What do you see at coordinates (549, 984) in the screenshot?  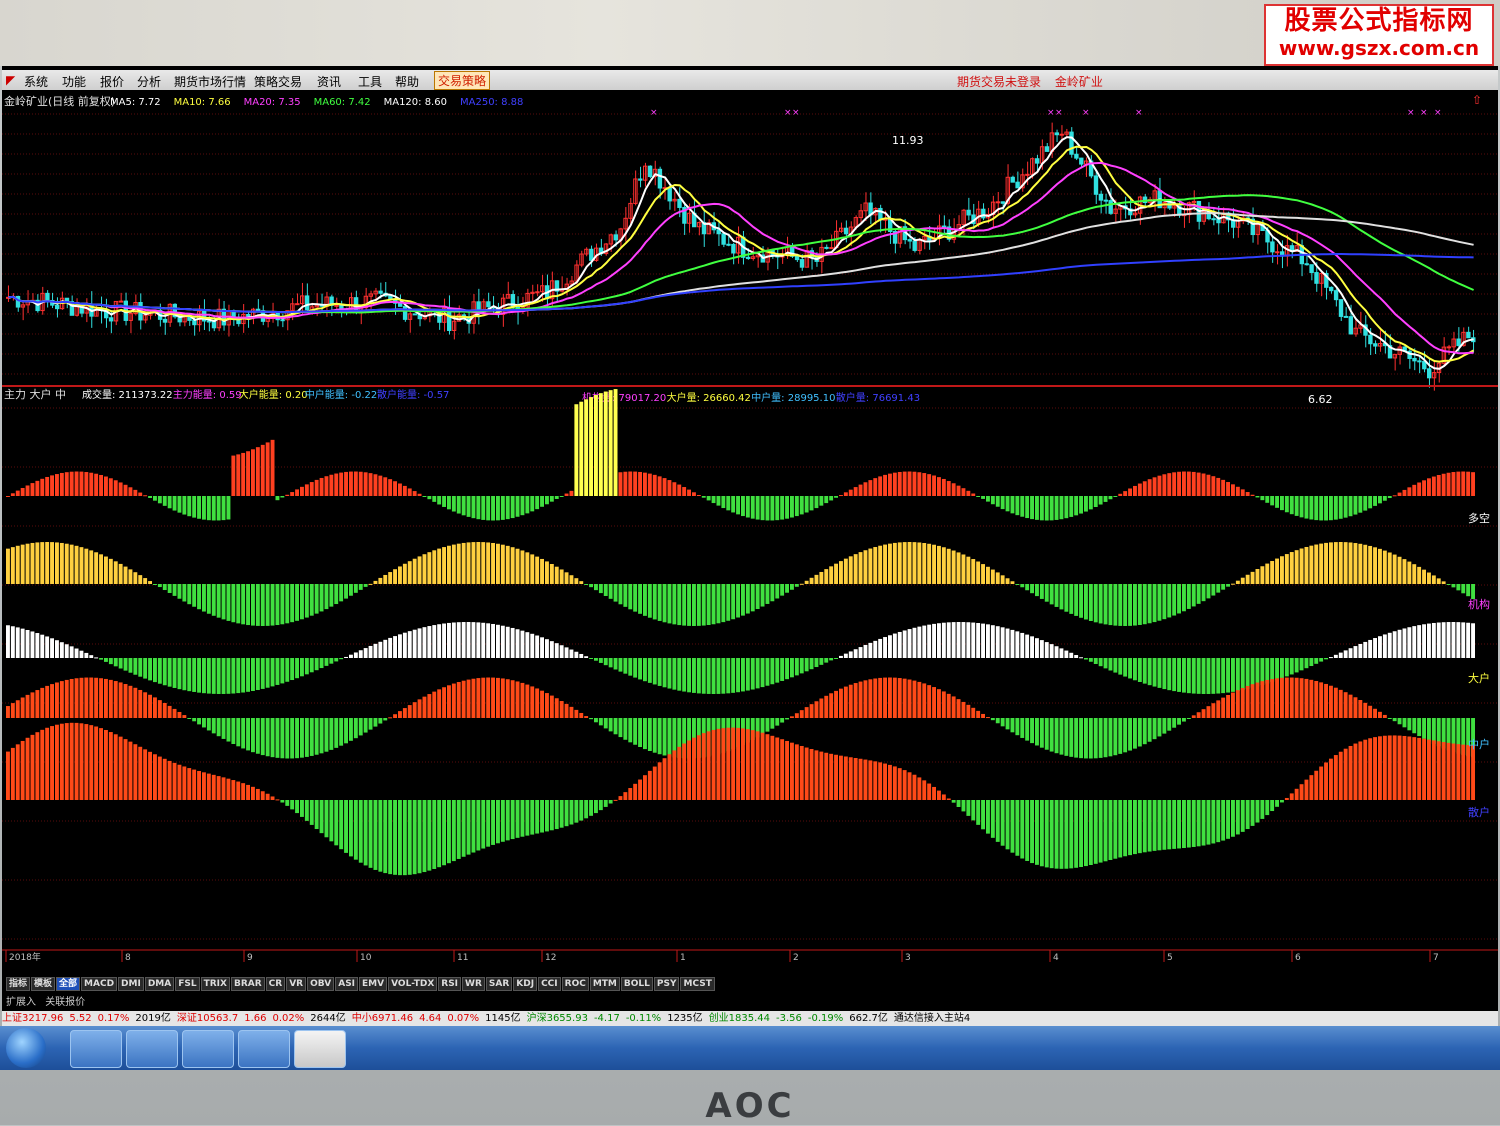 I see `indicator-tab: CCI` at bounding box center [549, 984].